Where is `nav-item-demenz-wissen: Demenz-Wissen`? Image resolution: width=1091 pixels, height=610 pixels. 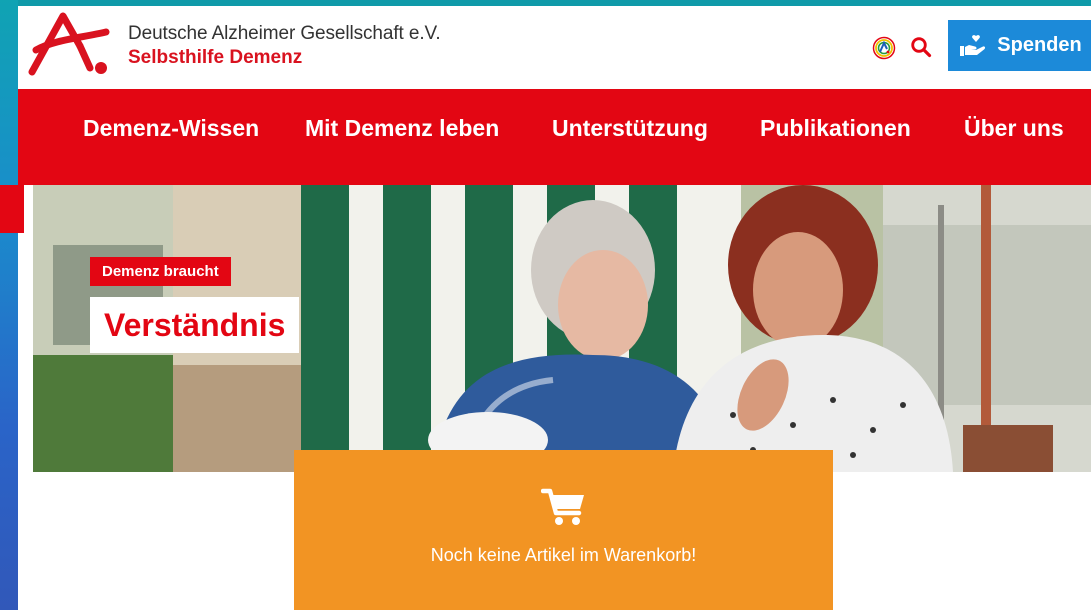 nav-item-demenz-wissen: Demenz-Wissen is located at coordinates (171, 128).